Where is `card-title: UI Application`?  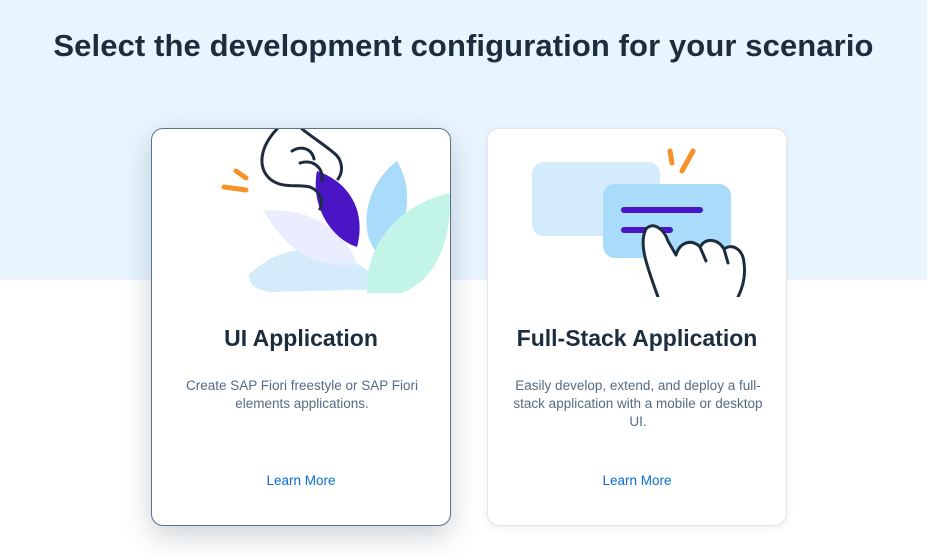 card-title: UI Application is located at coordinates (301, 338).